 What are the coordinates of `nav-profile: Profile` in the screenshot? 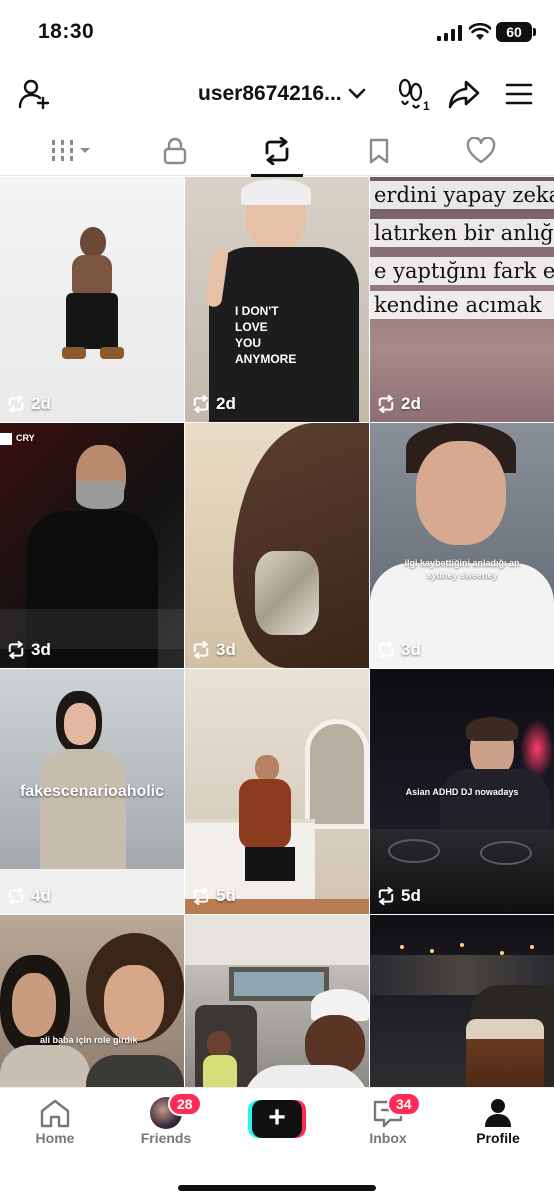 It's located at (498, 1121).